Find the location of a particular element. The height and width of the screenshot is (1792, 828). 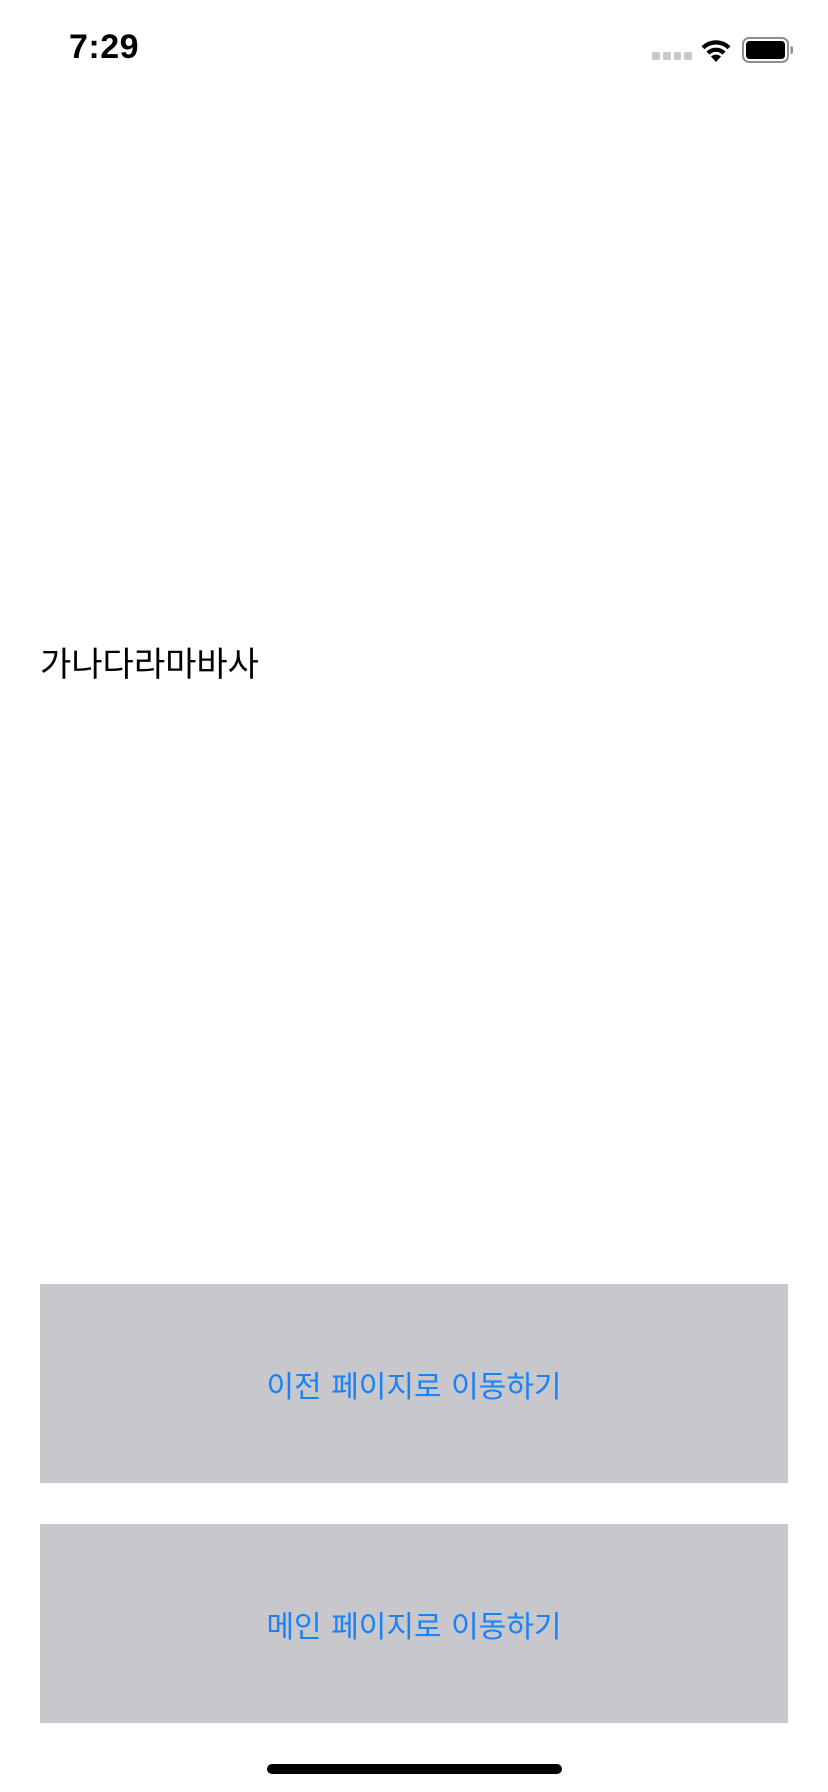

previous-page-button: 이전 페이지로 이동하기 is located at coordinates (414, 1383).